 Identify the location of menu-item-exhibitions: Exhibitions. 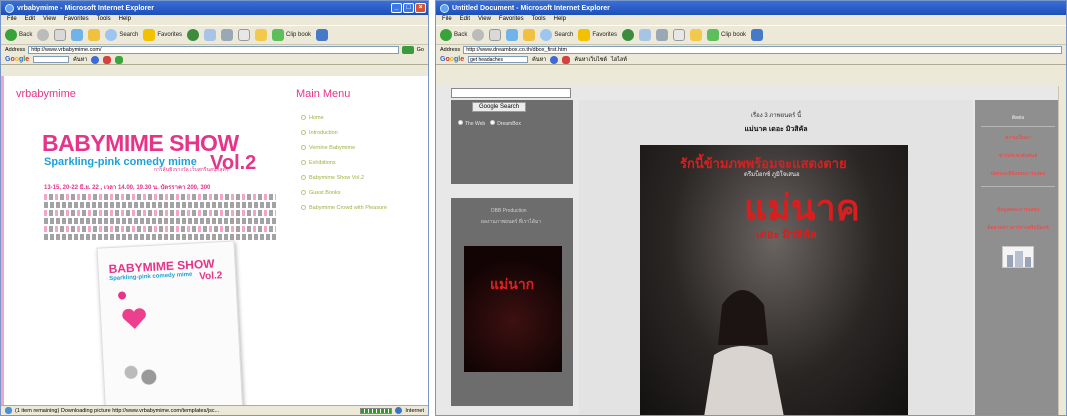
(344, 162).